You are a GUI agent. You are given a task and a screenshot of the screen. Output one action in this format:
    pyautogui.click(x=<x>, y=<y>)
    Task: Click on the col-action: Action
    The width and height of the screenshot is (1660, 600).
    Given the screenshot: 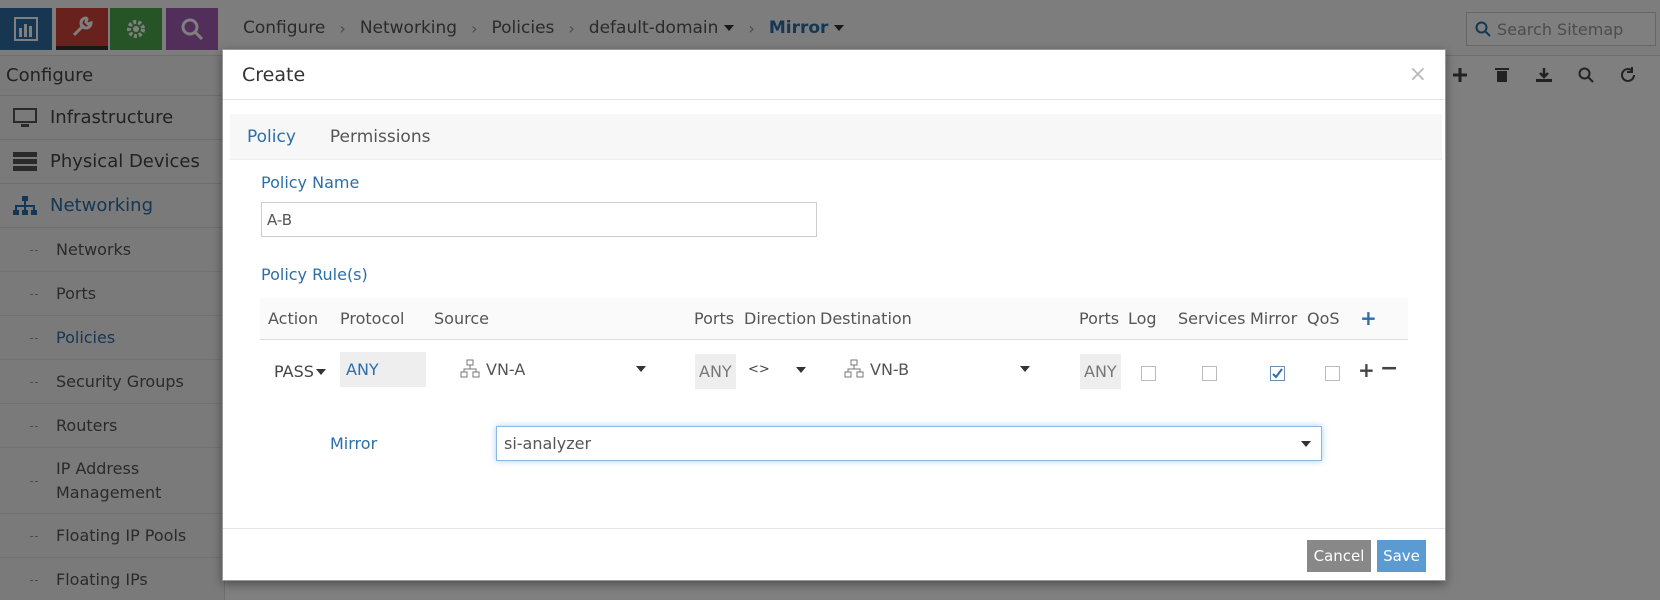 What is the action you would take?
    pyautogui.click(x=293, y=318)
    